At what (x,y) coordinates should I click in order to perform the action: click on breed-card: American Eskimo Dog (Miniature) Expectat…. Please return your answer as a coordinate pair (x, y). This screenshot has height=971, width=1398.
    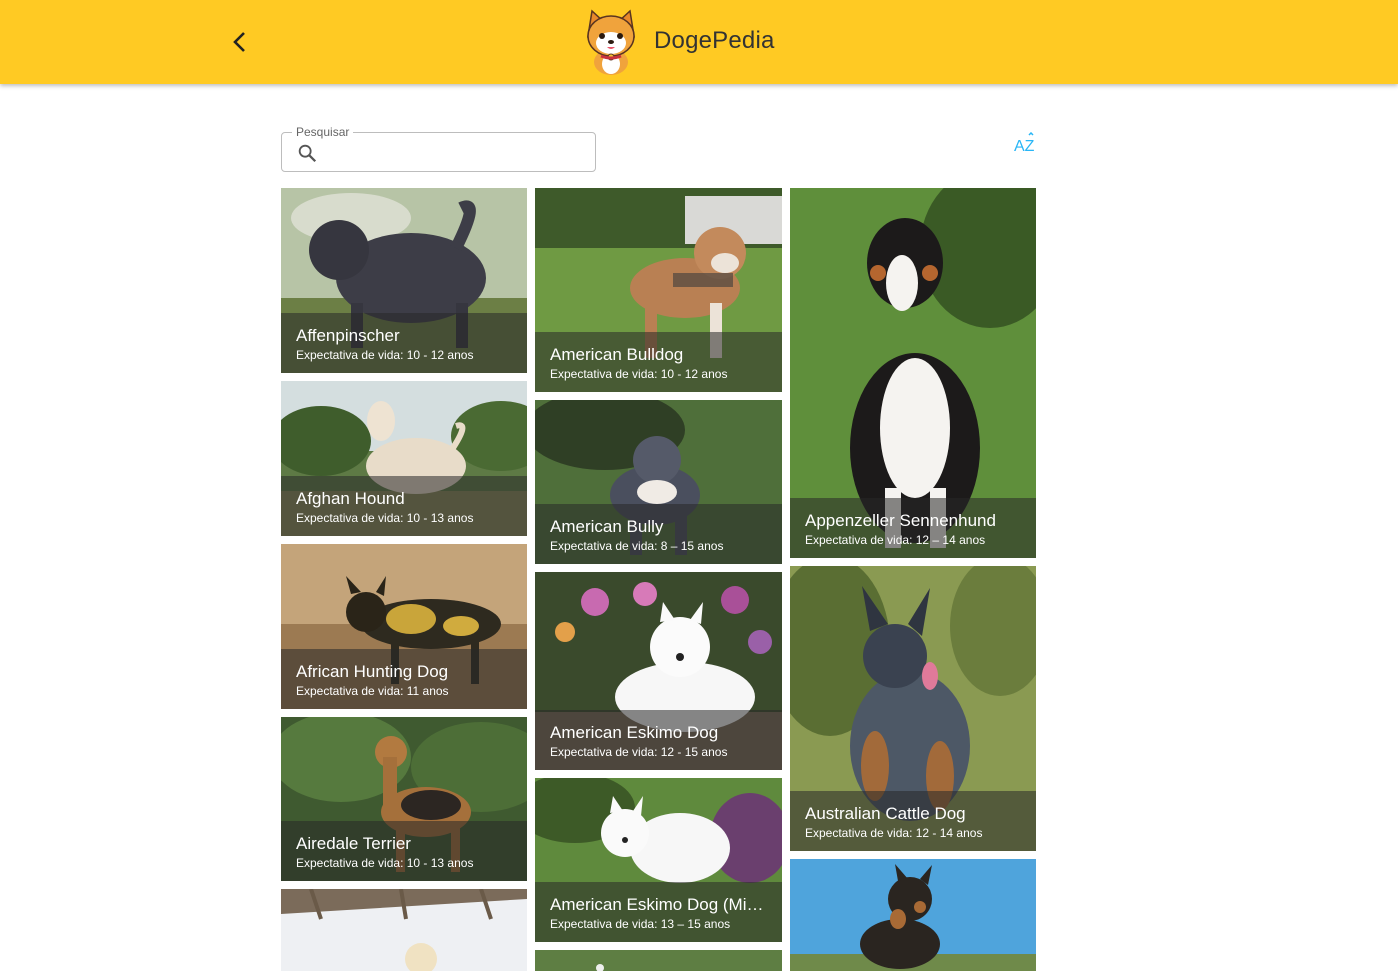
    Looking at the image, I should click on (658, 860).